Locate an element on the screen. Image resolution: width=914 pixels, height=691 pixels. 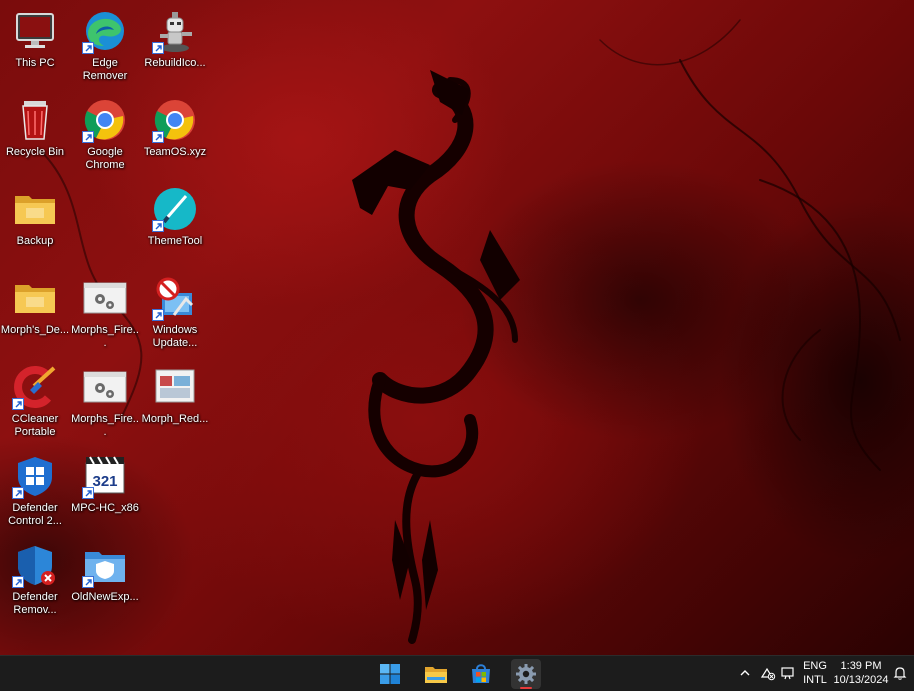
language-indicator: ENG INTL is located at coordinates (815, 673).